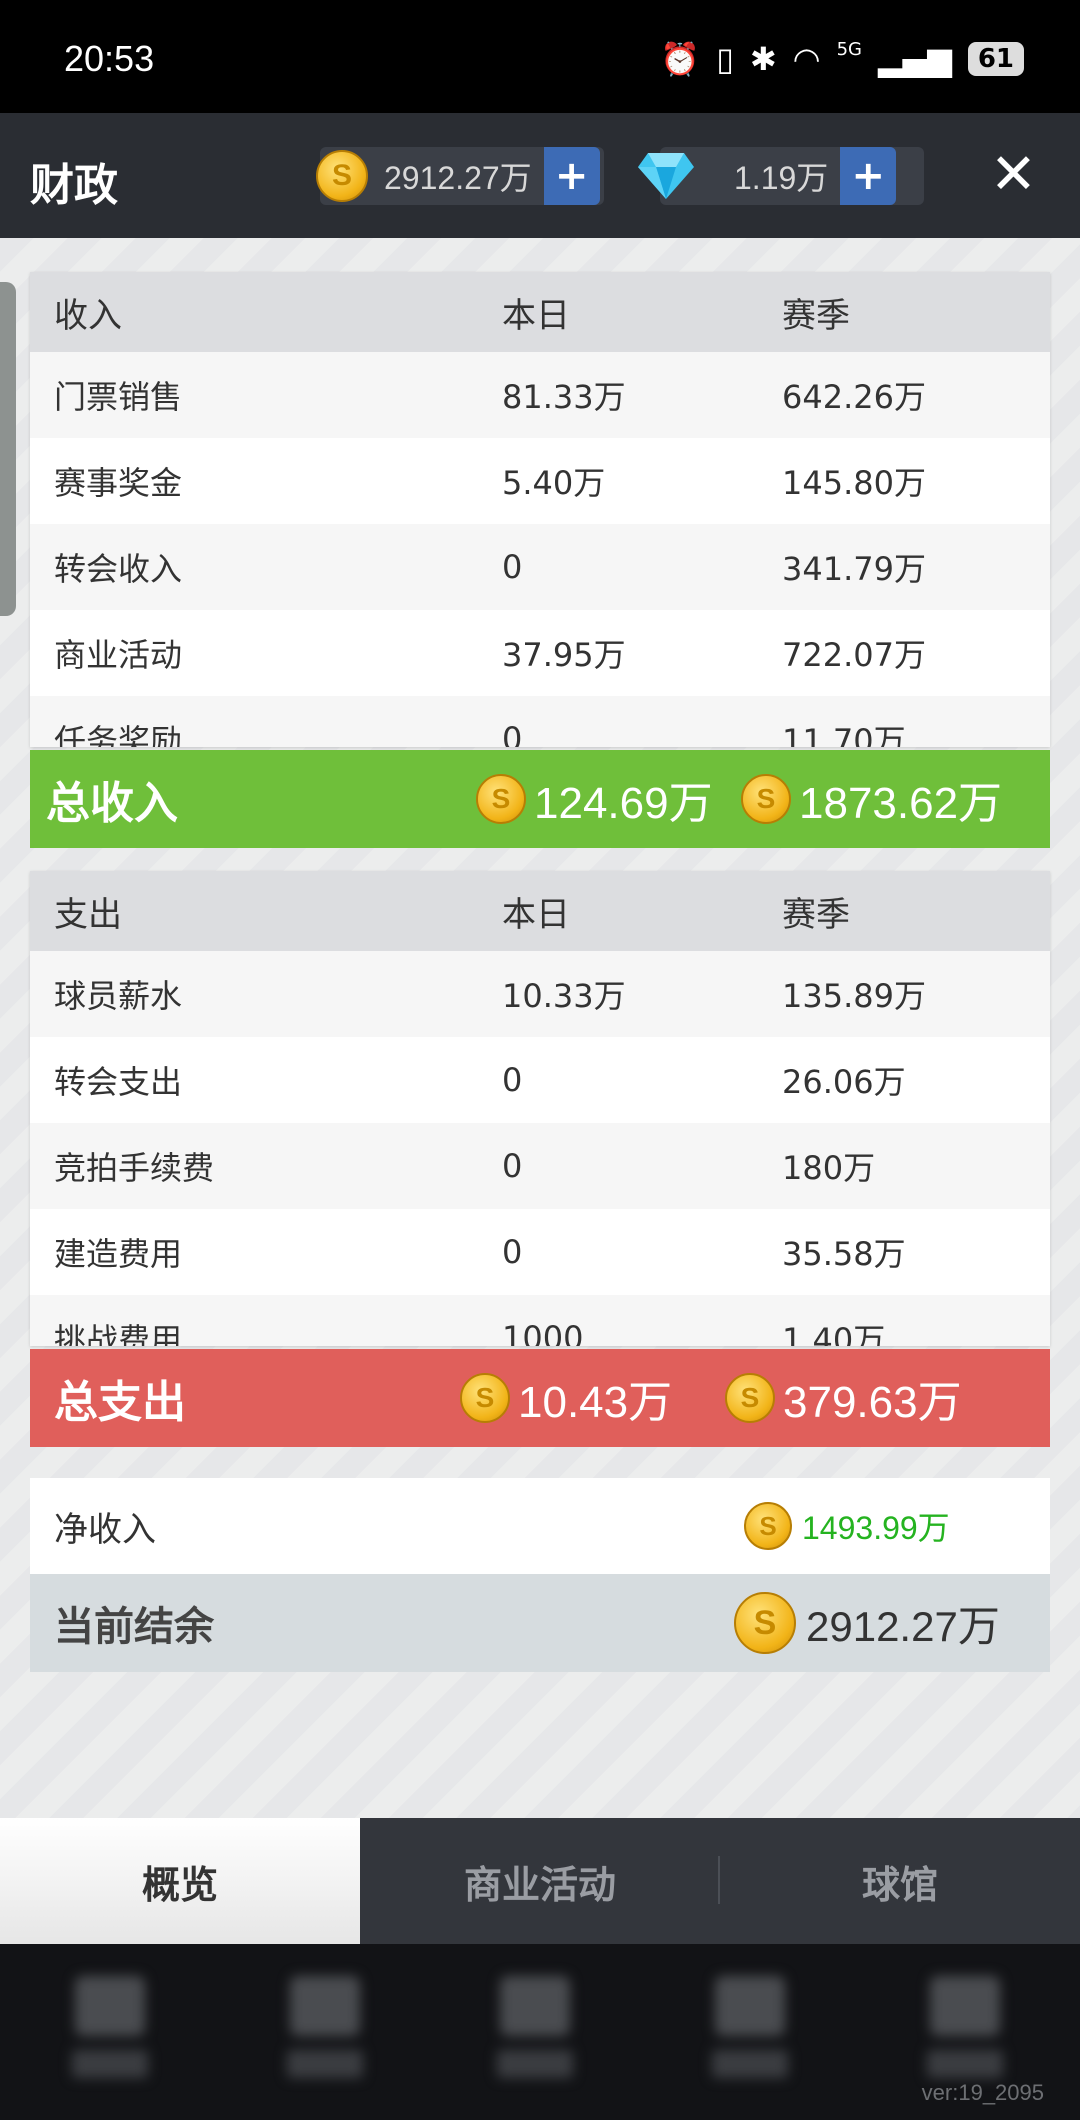 The width and height of the screenshot is (1080, 2120). What do you see at coordinates (118, 734) in the screenshot?
I see `row-label: 任务奖励` at bounding box center [118, 734].